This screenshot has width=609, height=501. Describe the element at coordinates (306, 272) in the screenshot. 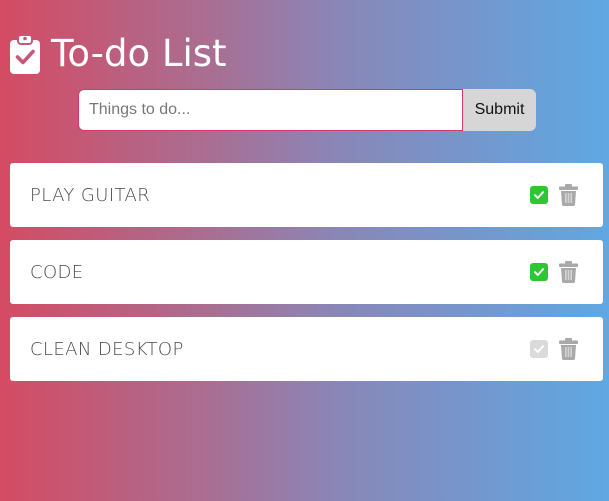

I see `todo-item: CODE` at that location.